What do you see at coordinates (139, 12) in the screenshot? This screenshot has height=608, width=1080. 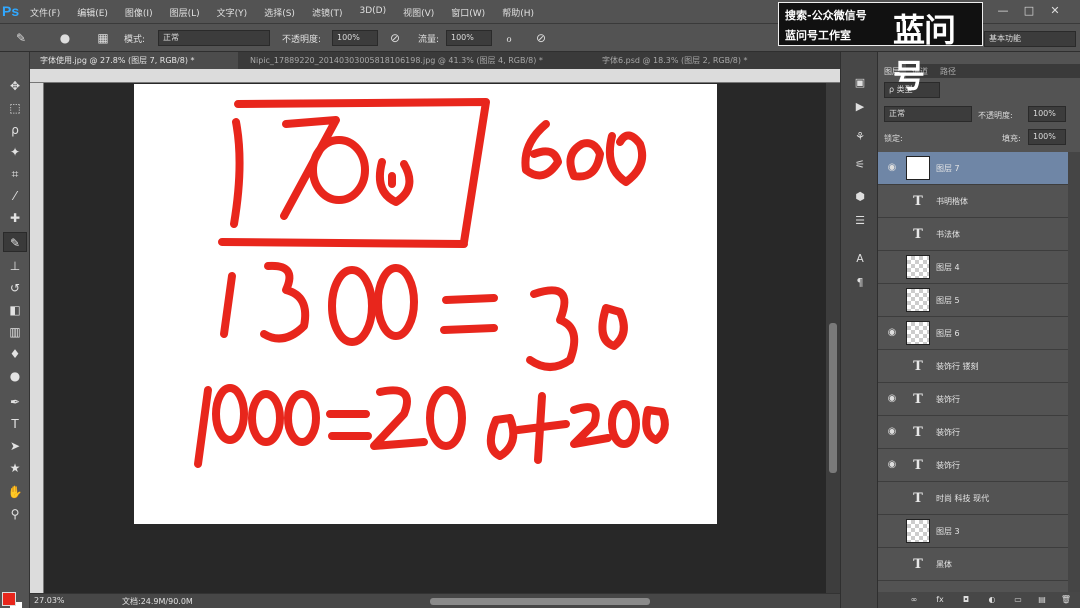 I see `menu-item: 图像(I)` at bounding box center [139, 12].